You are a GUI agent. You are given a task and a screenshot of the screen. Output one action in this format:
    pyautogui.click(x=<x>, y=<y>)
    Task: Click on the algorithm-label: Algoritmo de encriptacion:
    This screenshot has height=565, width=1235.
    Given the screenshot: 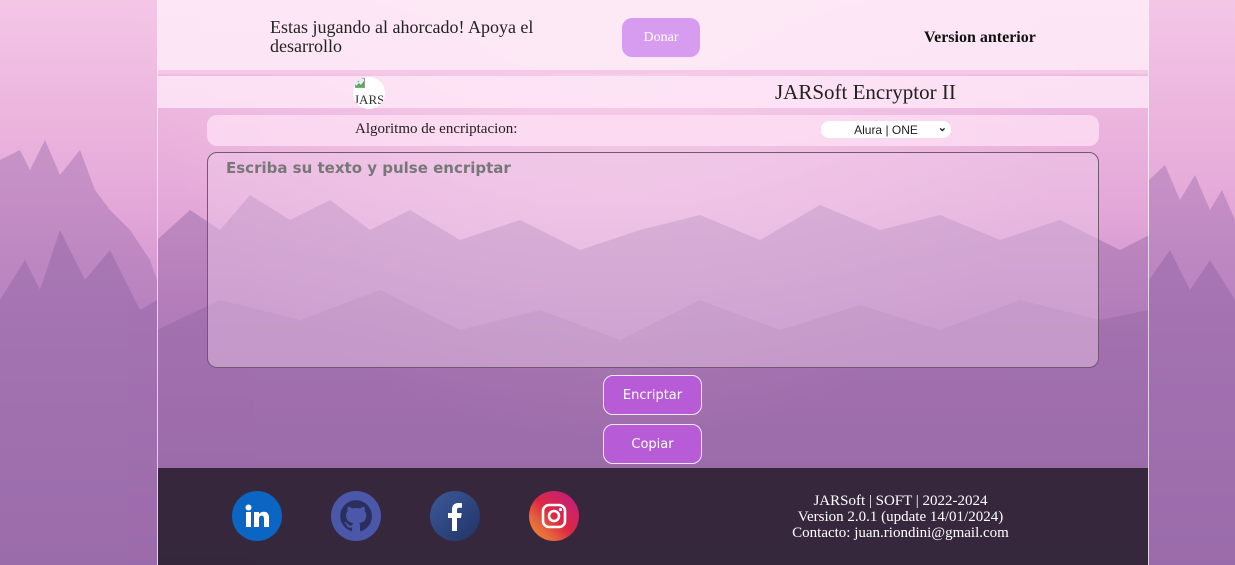 What is the action you would take?
    pyautogui.click(x=436, y=129)
    